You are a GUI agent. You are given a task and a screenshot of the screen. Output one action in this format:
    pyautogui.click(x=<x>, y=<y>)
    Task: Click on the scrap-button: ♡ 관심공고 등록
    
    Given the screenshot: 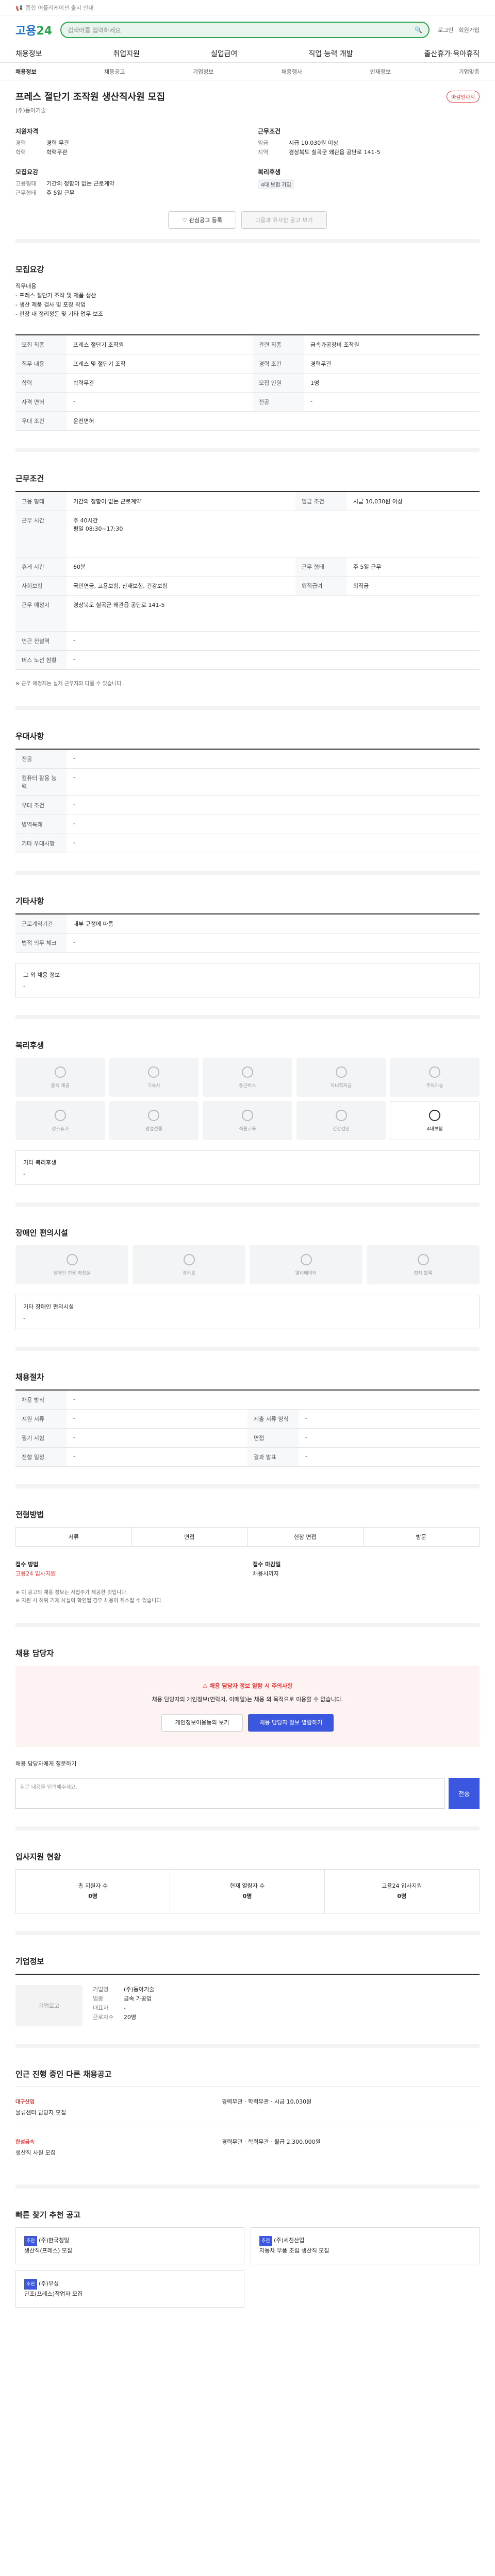 What is the action you would take?
    pyautogui.click(x=202, y=220)
    